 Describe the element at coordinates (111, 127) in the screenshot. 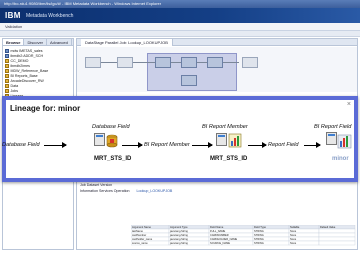

I see `node-type-database-field: Database Field` at that location.